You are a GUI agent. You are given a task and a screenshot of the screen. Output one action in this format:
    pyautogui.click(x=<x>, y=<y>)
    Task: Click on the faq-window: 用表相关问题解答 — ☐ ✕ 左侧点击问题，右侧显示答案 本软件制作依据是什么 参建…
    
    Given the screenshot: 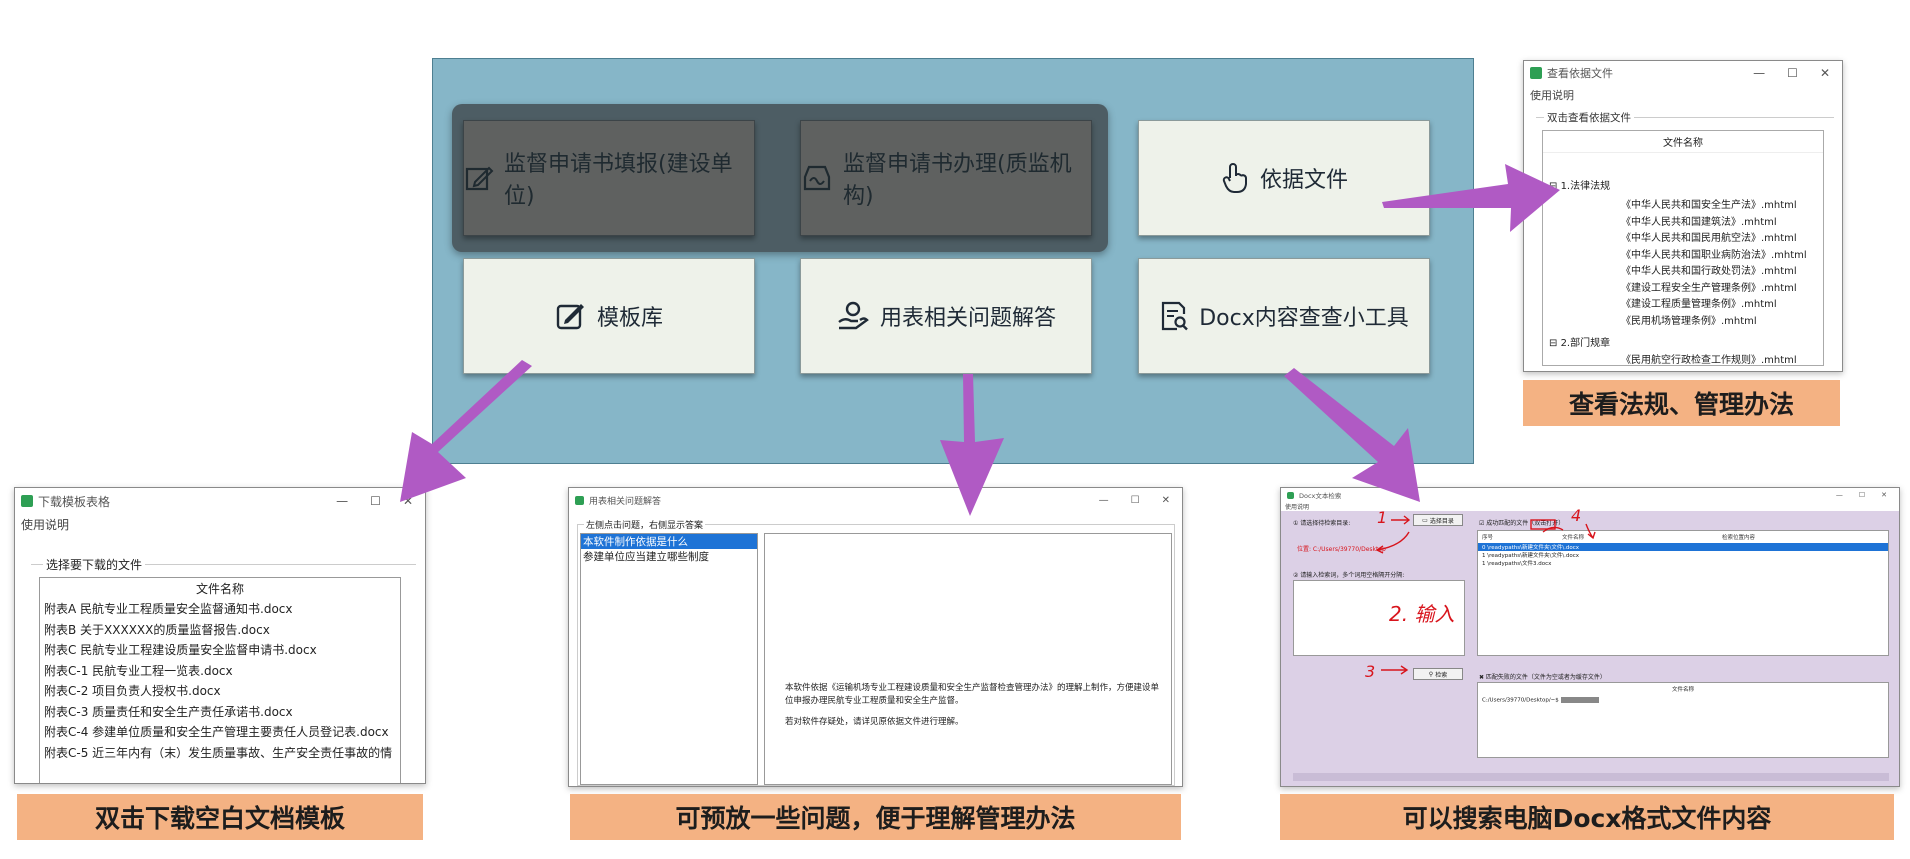 What is the action you would take?
    pyautogui.click(x=875, y=637)
    